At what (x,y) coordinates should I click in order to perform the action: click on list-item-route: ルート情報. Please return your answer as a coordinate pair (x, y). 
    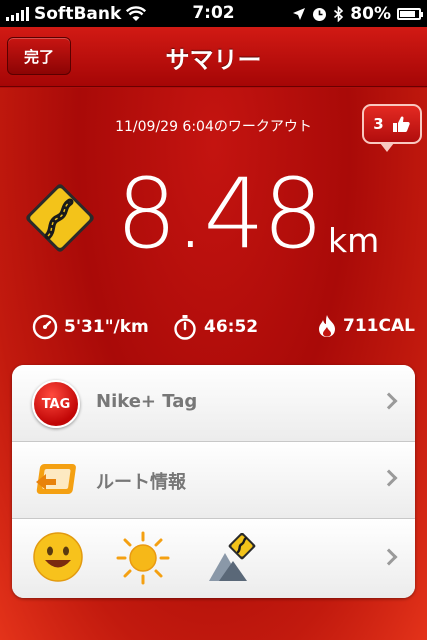
    Looking at the image, I should click on (213, 480).